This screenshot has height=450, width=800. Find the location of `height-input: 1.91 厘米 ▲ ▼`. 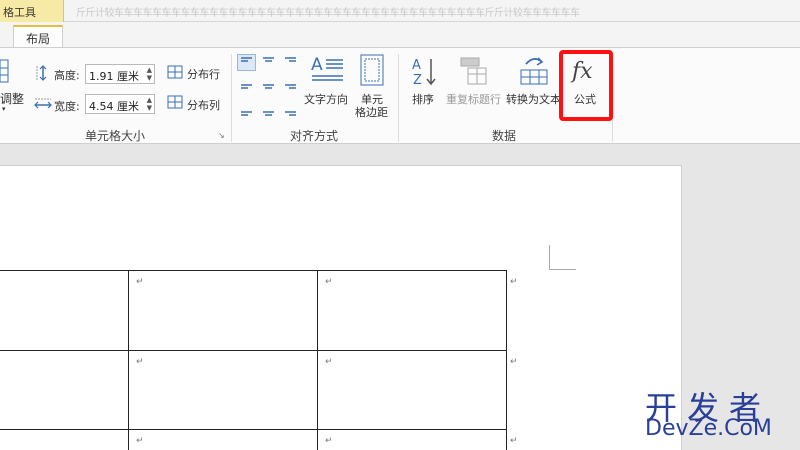

height-input: 1.91 厘米 ▲ ▼ is located at coordinates (120, 74).